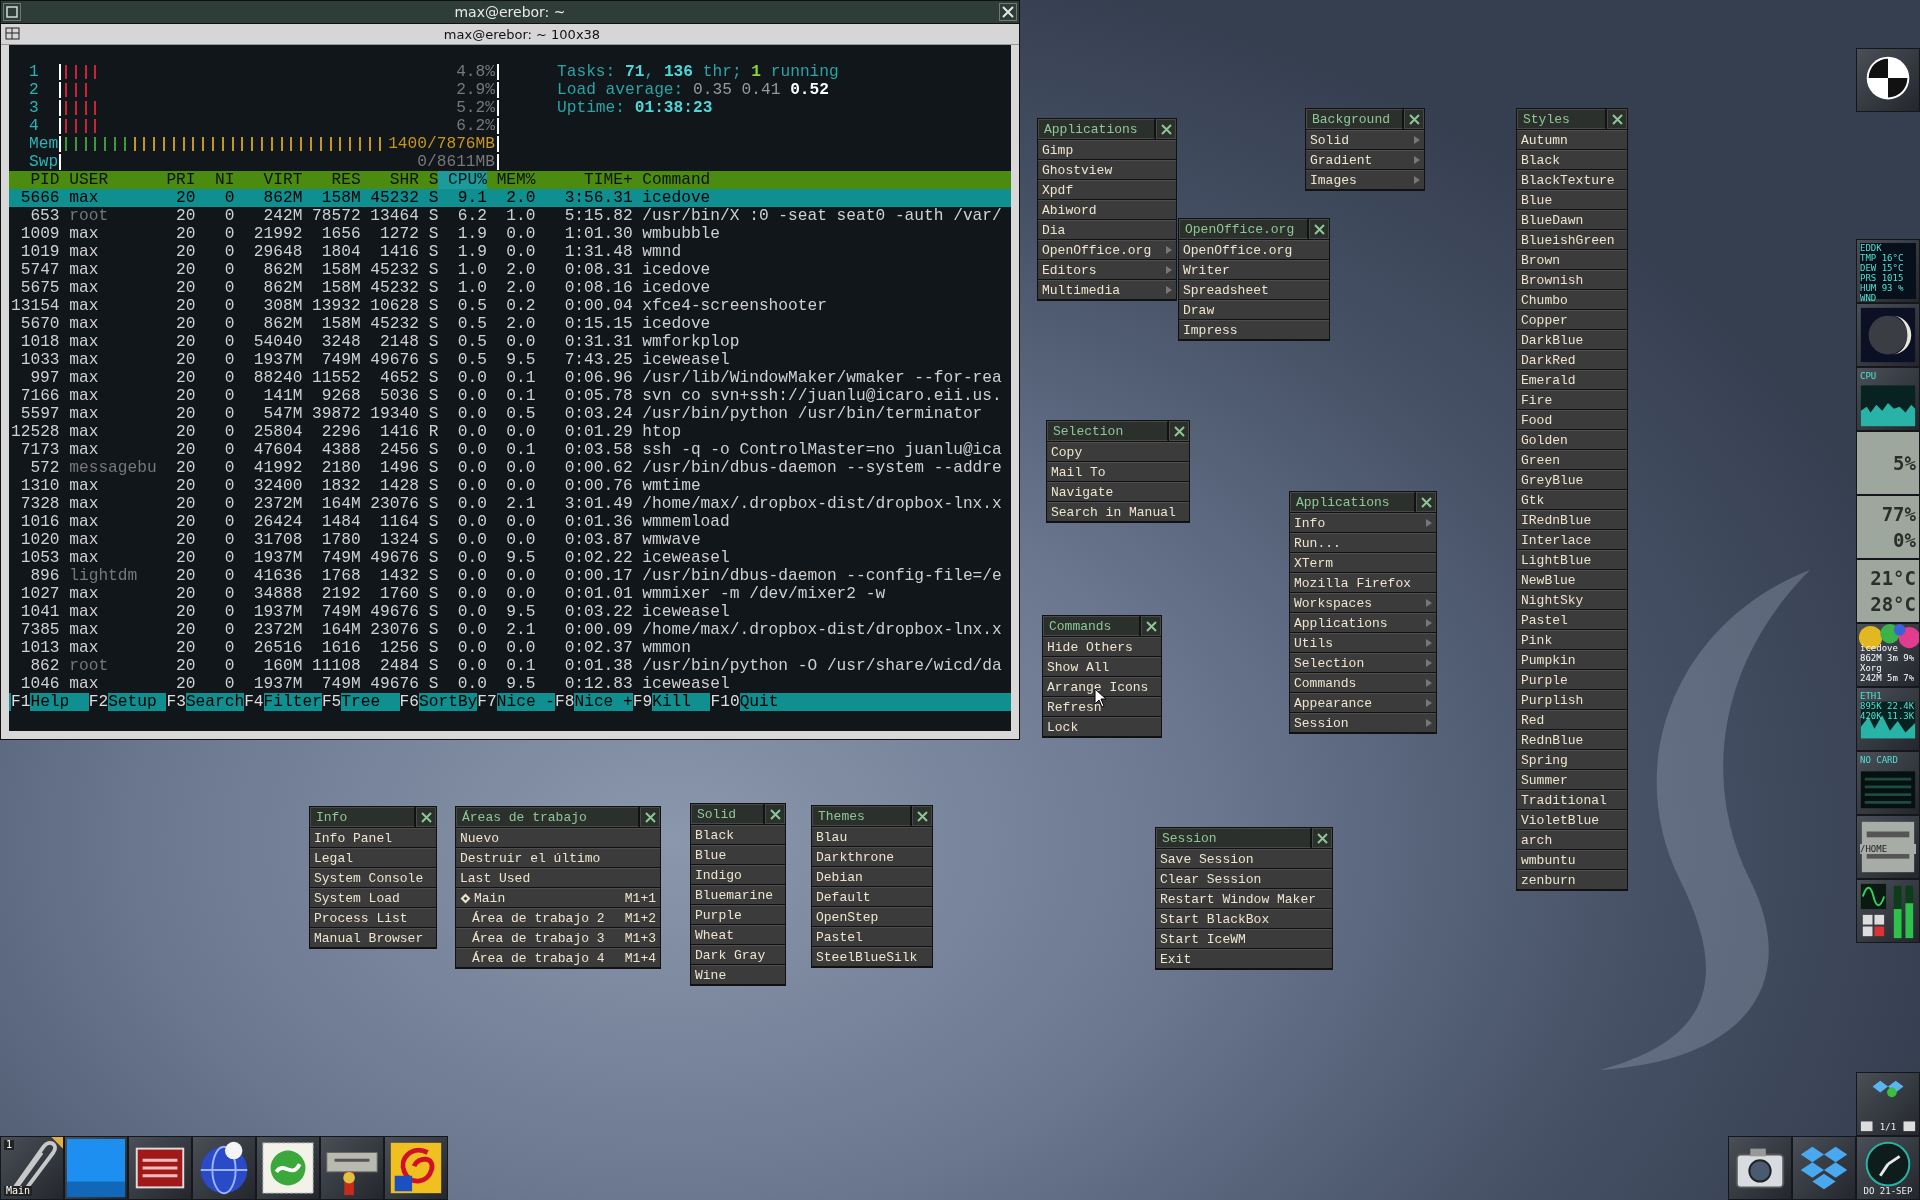 Image resolution: width=1920 pixels, height=1200 pixels. Describe the element at coordinates (1572, 379) in the screenshot. I see `menu-item: Emerald` at that location.